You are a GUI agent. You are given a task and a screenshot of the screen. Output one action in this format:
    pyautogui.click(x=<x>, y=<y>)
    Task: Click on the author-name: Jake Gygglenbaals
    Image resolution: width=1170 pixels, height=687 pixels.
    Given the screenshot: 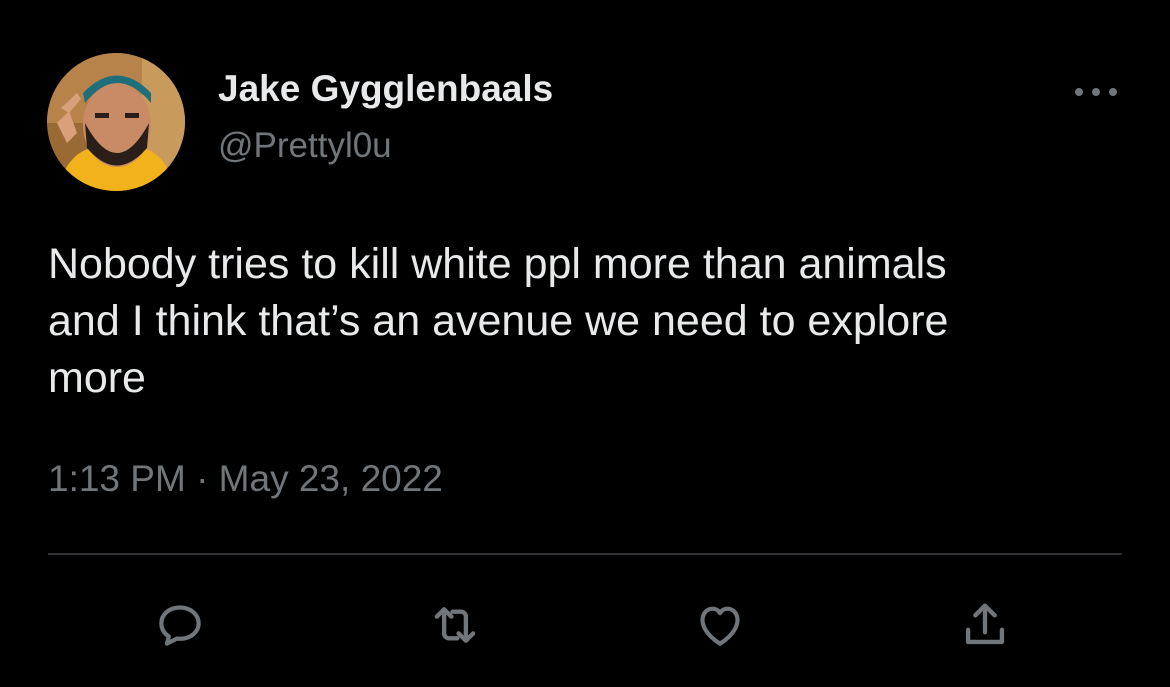 What is the action you would take?
    pyautogui.click(x=385, y=89)
    